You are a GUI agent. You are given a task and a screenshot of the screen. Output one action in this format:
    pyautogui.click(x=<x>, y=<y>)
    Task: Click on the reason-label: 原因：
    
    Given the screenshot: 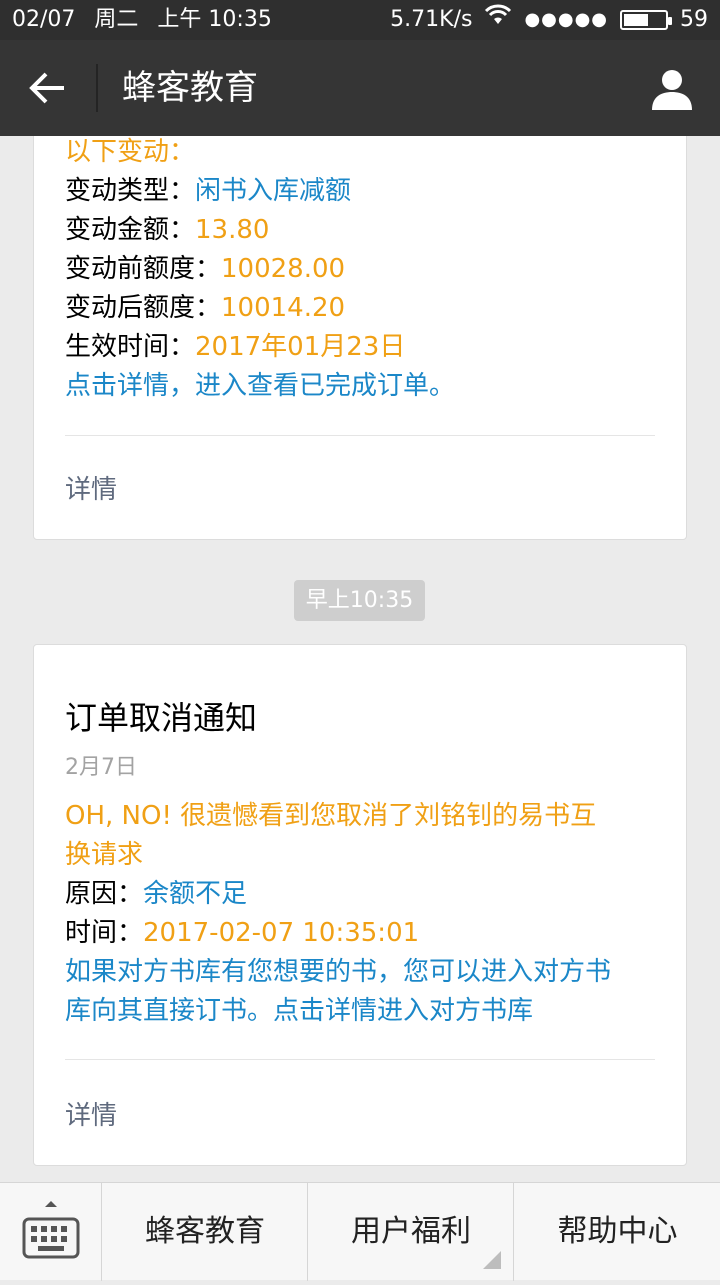 What is the action you would take?
    pyautogui.click(x=104, y=894)
    